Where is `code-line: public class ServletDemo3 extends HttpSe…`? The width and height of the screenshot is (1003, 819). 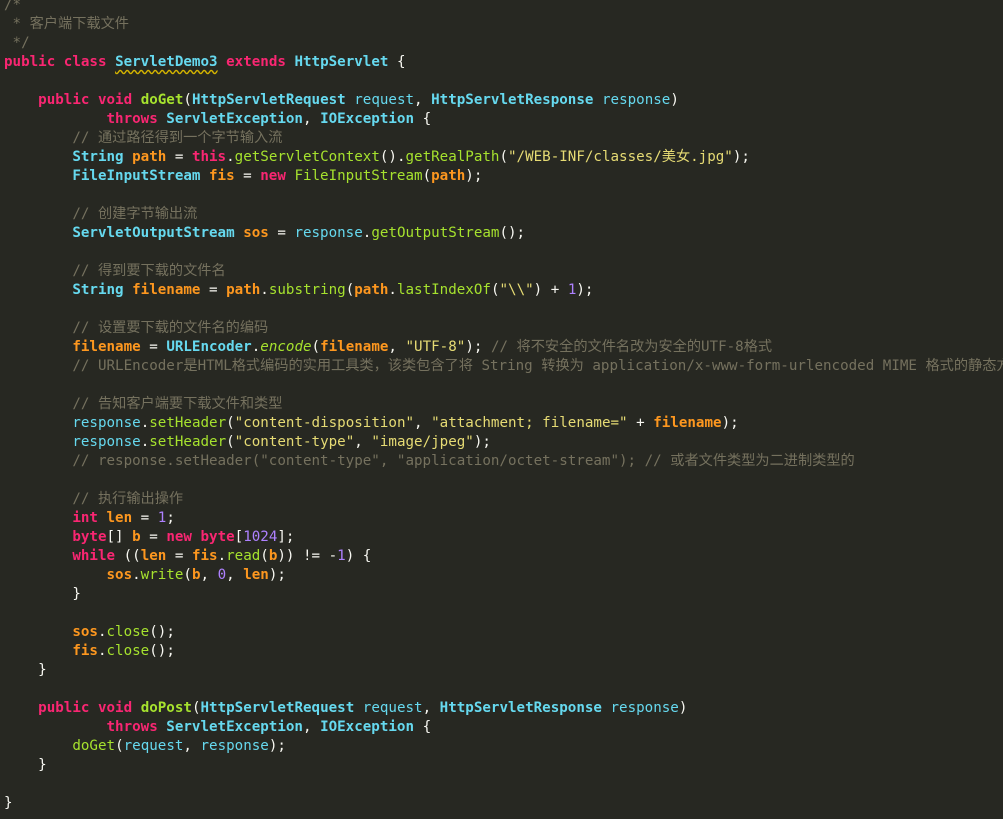
code-line: public class ServletDemo3 extends HttpSe… is located at coordinates (205, 62).